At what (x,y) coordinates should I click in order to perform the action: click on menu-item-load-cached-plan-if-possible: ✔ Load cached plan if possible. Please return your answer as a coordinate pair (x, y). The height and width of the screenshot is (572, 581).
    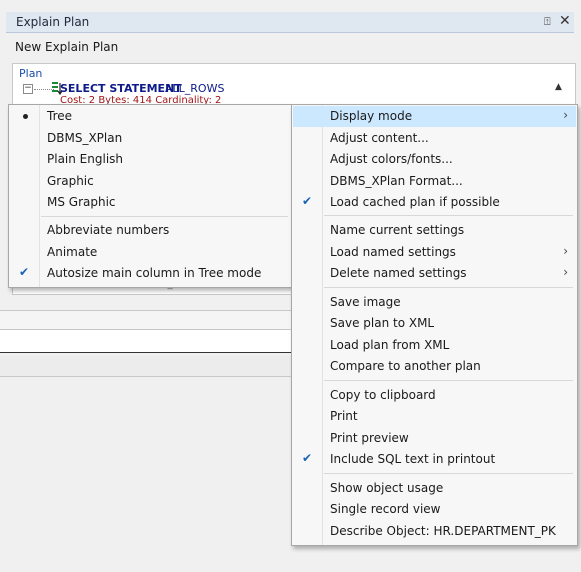
    Looking at the image, I should click on (434, 202).